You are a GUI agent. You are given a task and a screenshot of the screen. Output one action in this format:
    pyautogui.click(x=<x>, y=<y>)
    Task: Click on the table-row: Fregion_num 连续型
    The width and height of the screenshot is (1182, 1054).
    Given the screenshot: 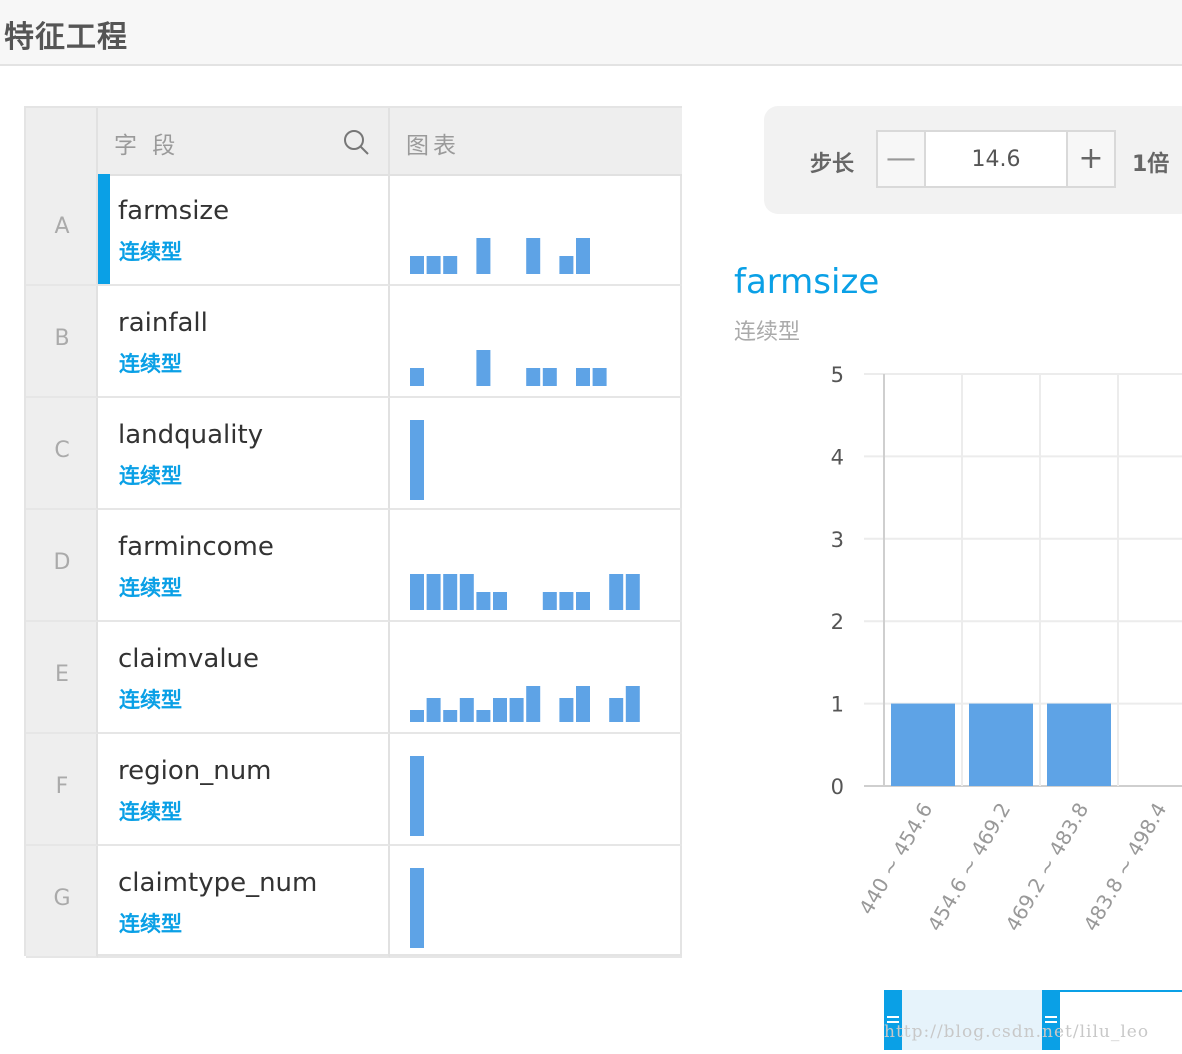 What is the action you would take?
    pyautogui.click(x=354, y=790)
    